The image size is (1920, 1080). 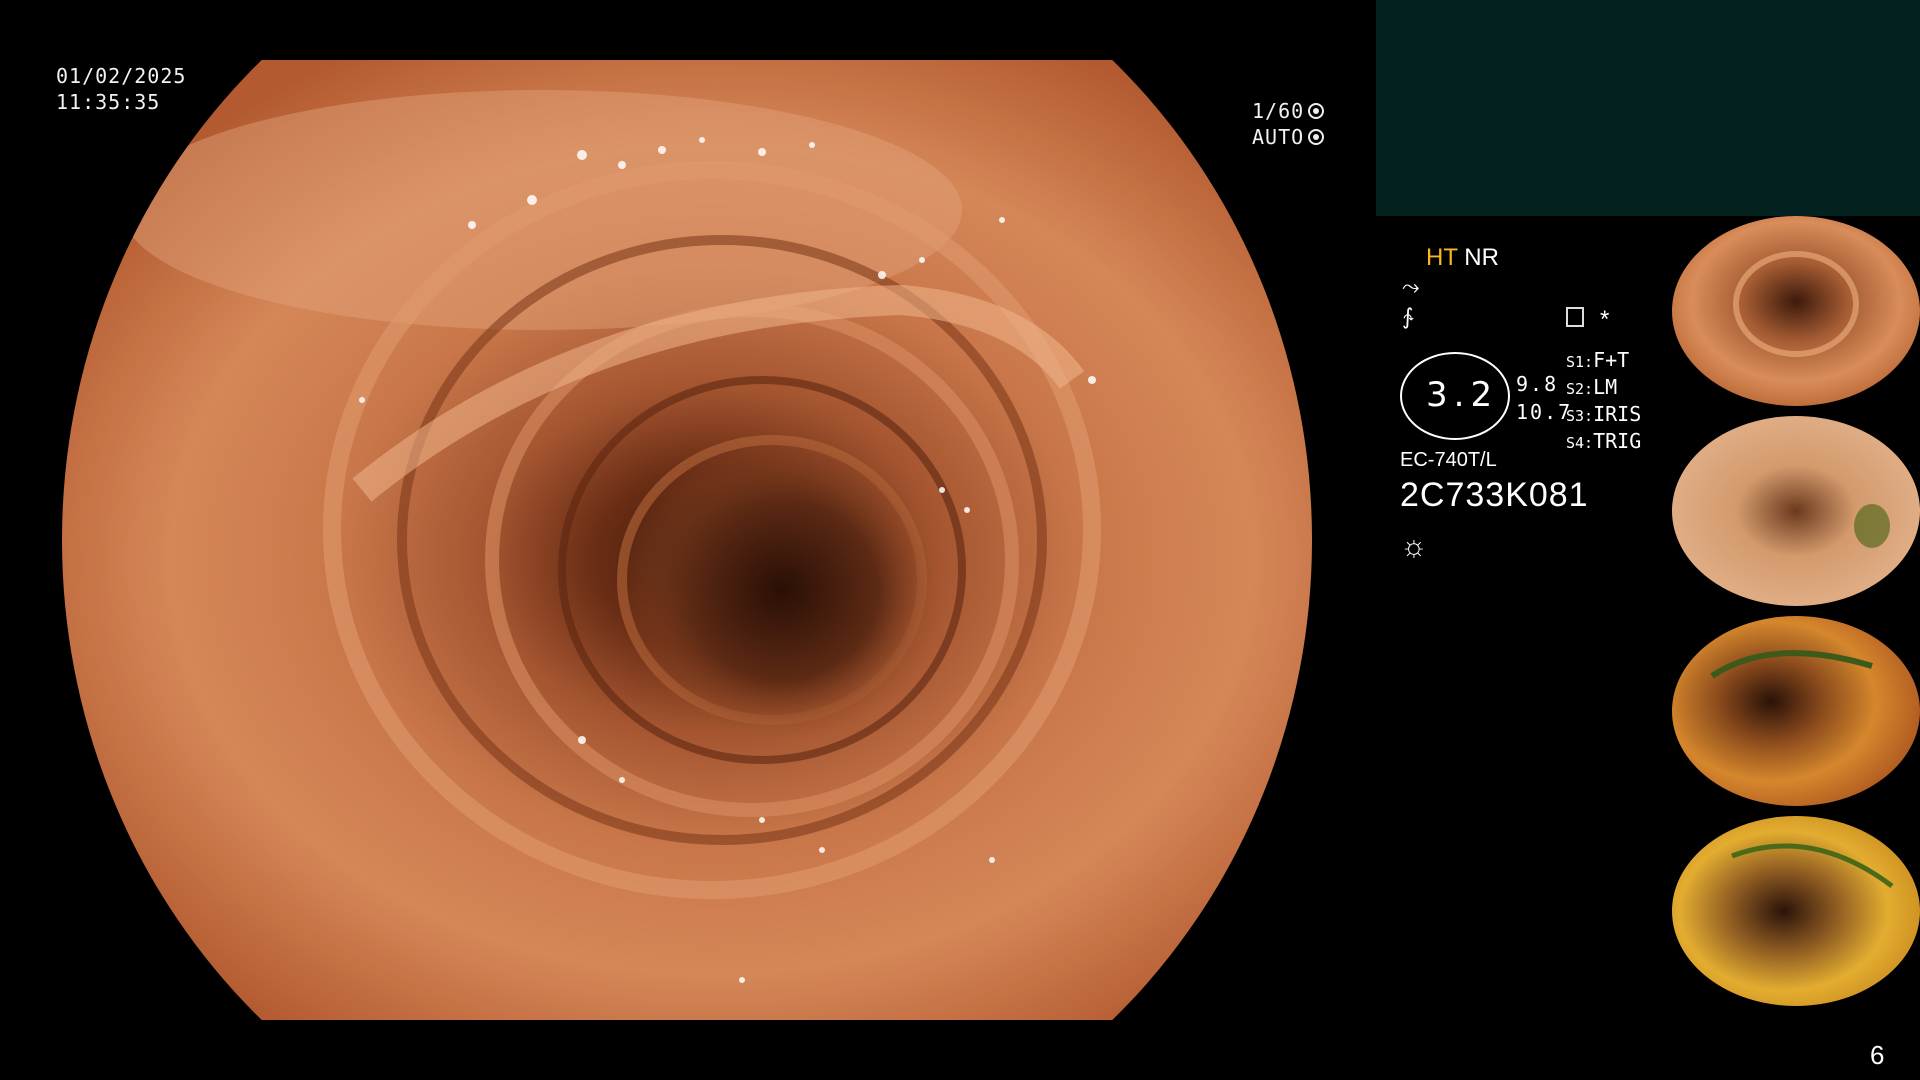 What do you see at coordinates (1448, 460) in the screenshot?
I see `scope-model: EC-740T/L` at bounding box center [1448, 460].